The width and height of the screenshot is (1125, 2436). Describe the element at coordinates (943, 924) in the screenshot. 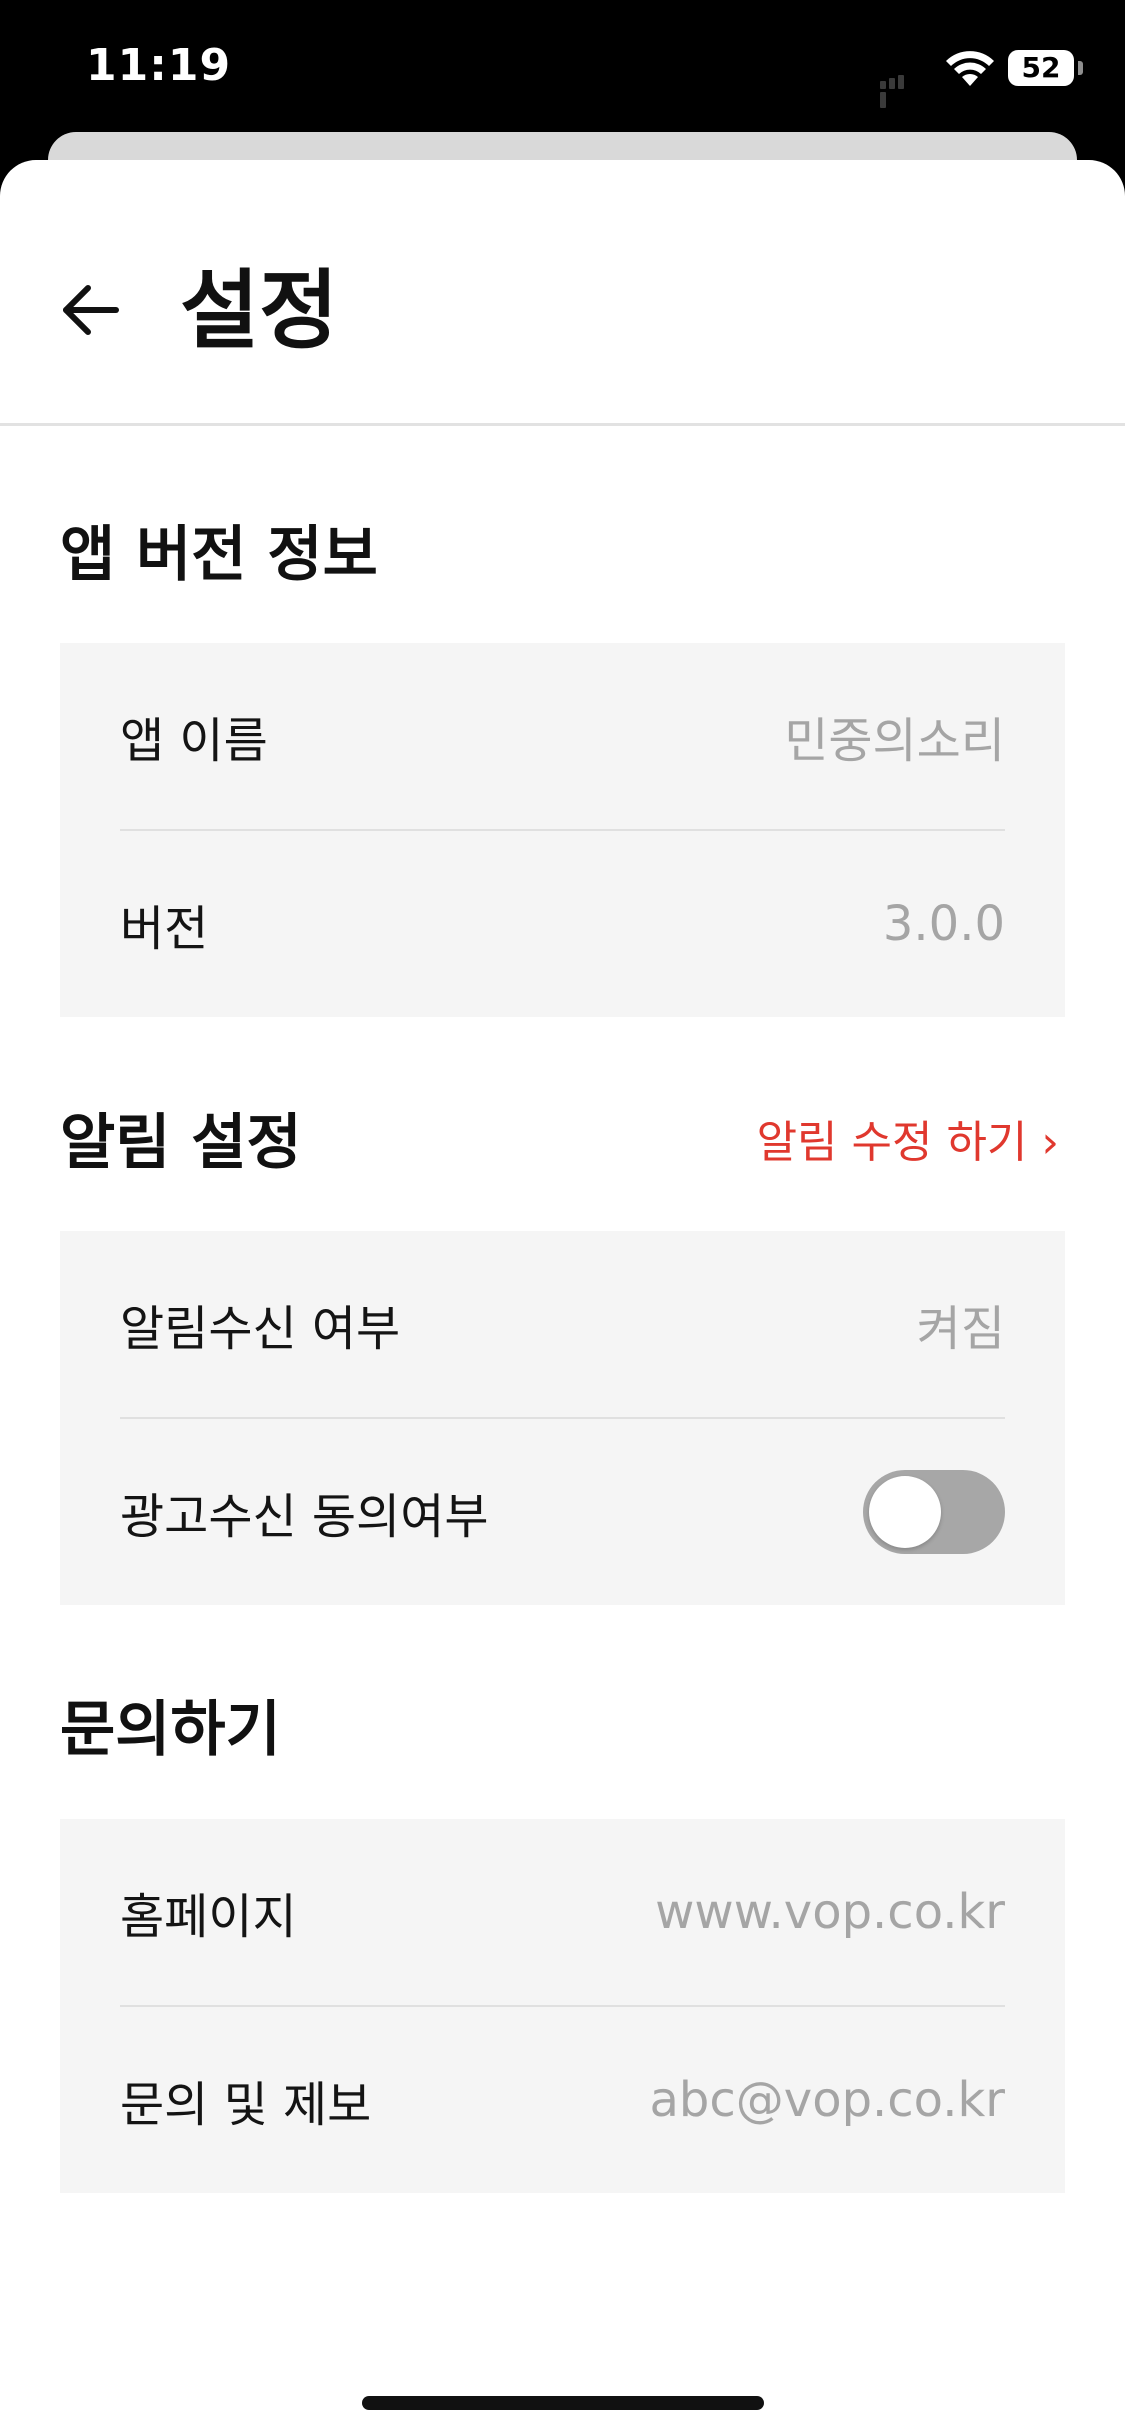

I see `version-value: 3.0.0` at that location.